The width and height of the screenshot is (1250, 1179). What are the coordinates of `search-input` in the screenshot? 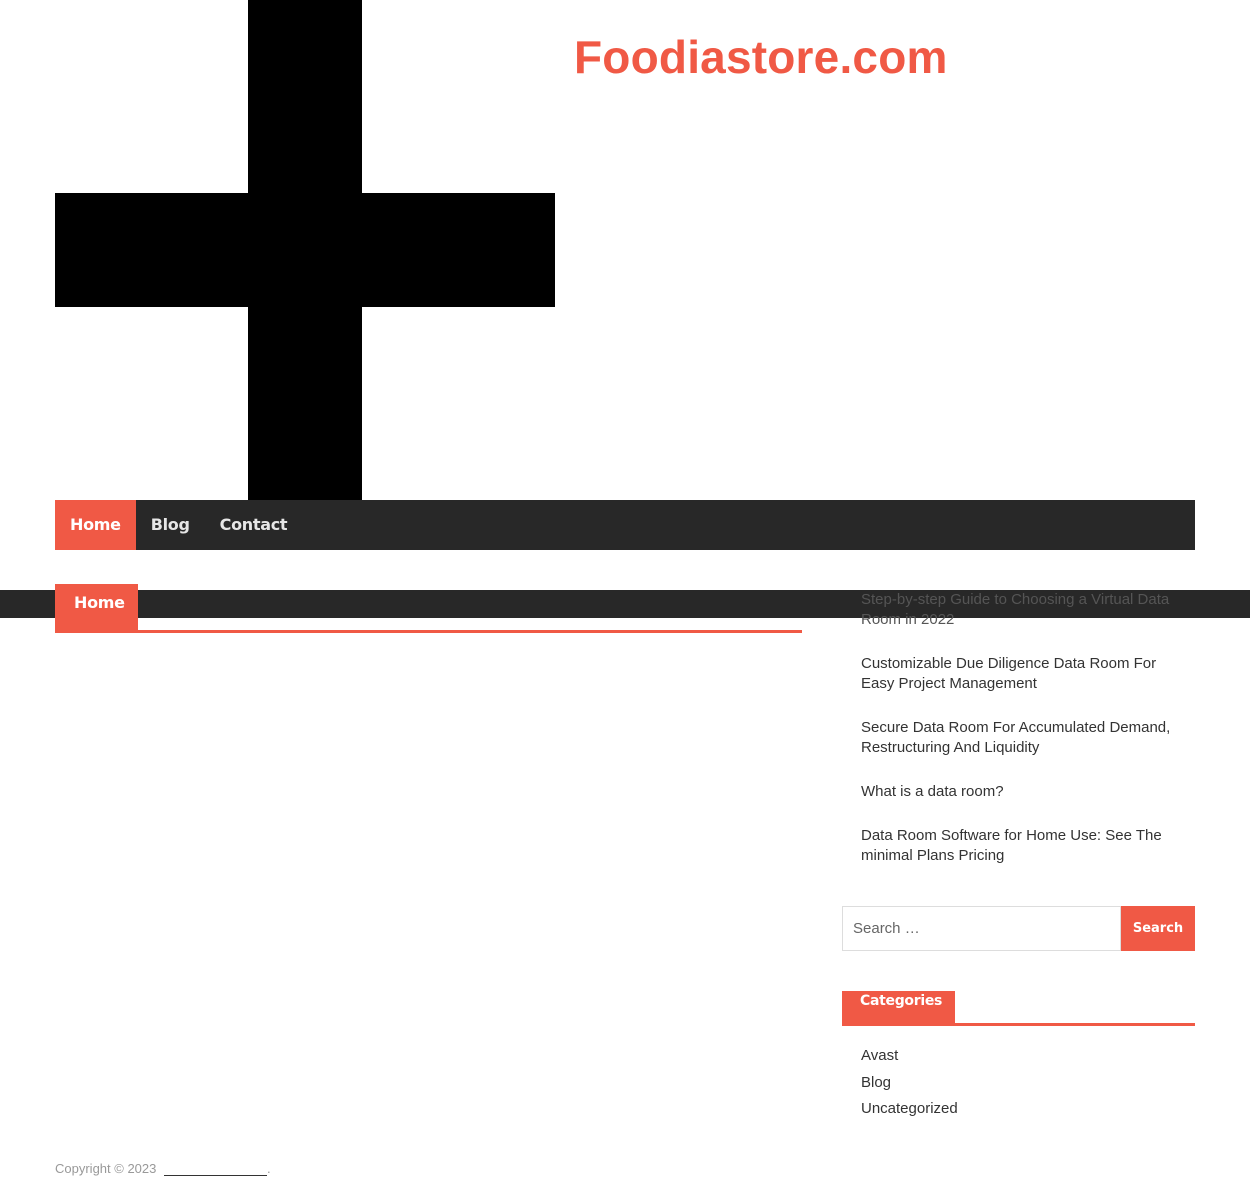 It's located at (981, 928).